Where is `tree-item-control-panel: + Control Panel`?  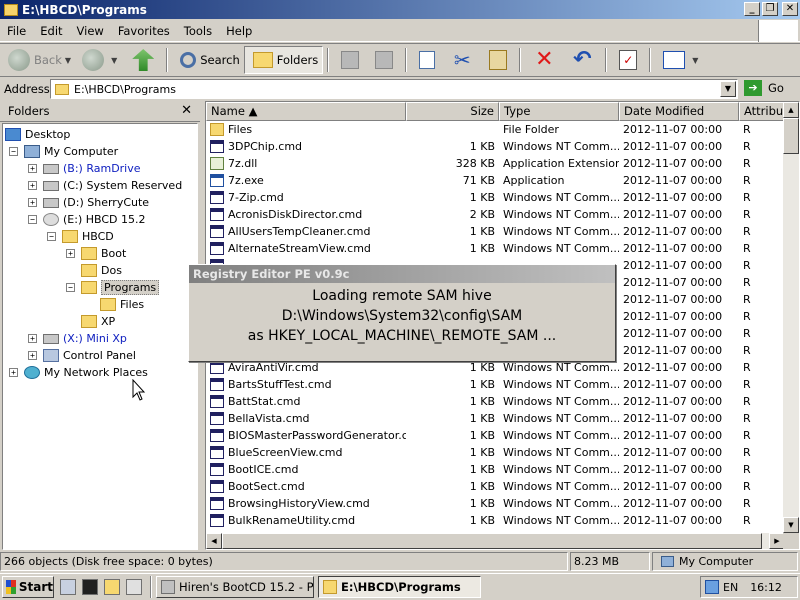 tree-item-control-panel: + Control Panel is located at coordinates (82, 355).